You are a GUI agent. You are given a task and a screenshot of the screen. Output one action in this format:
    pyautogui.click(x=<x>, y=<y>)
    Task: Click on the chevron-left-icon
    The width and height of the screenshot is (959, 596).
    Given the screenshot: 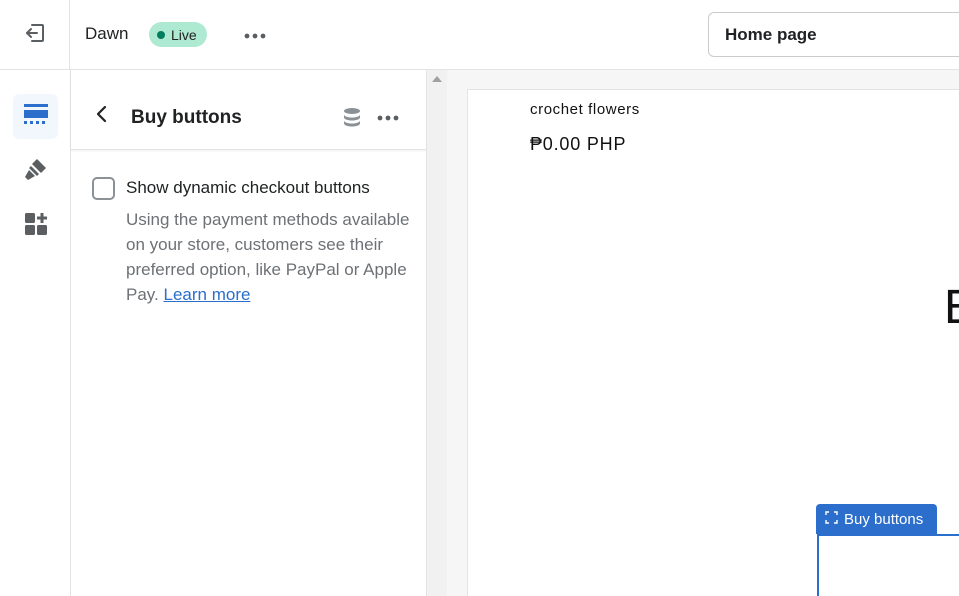 What is the action you would take?
    pyautogui.click(x=102, y=116)
    